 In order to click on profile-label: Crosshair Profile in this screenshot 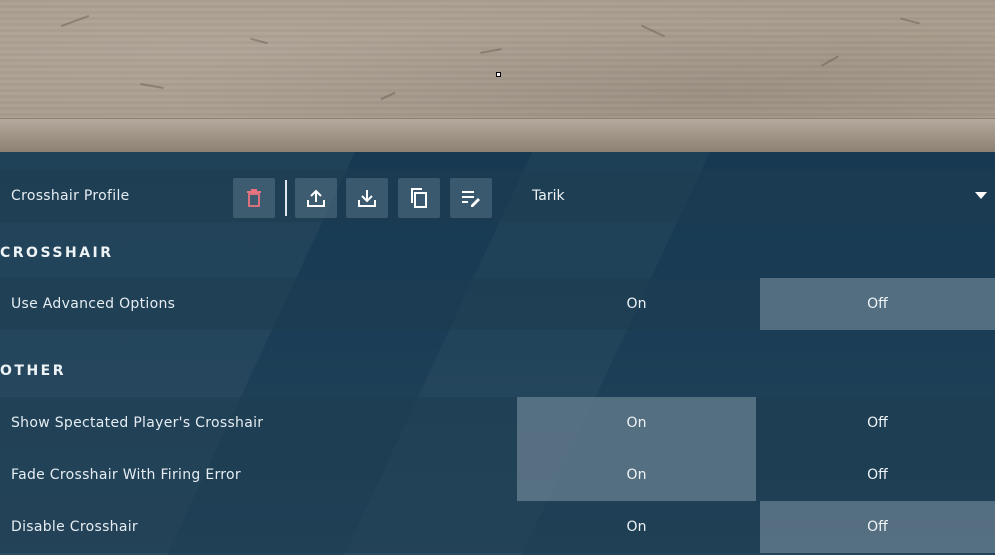, I will do `click(70, 196)`.